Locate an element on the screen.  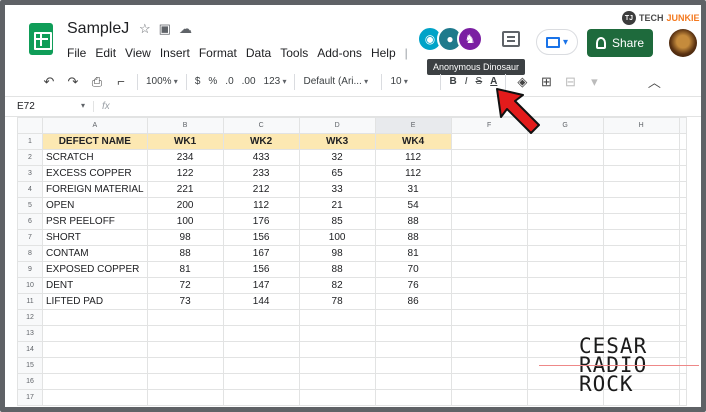
cell: 21 is located at coordinates (337, 205).